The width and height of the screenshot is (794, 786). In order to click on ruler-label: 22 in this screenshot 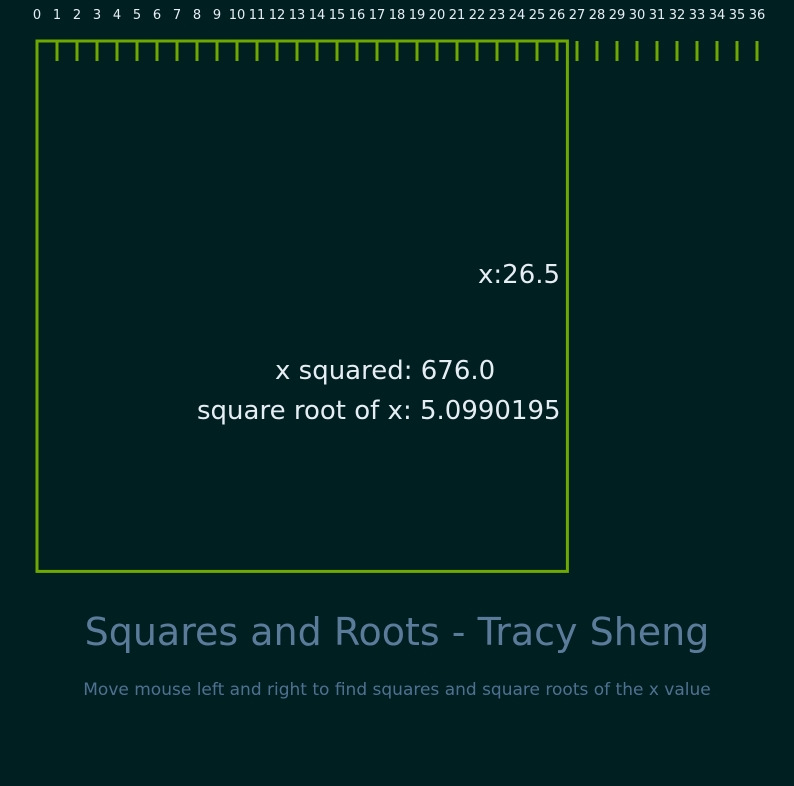, I will do `click(477, 15)`.